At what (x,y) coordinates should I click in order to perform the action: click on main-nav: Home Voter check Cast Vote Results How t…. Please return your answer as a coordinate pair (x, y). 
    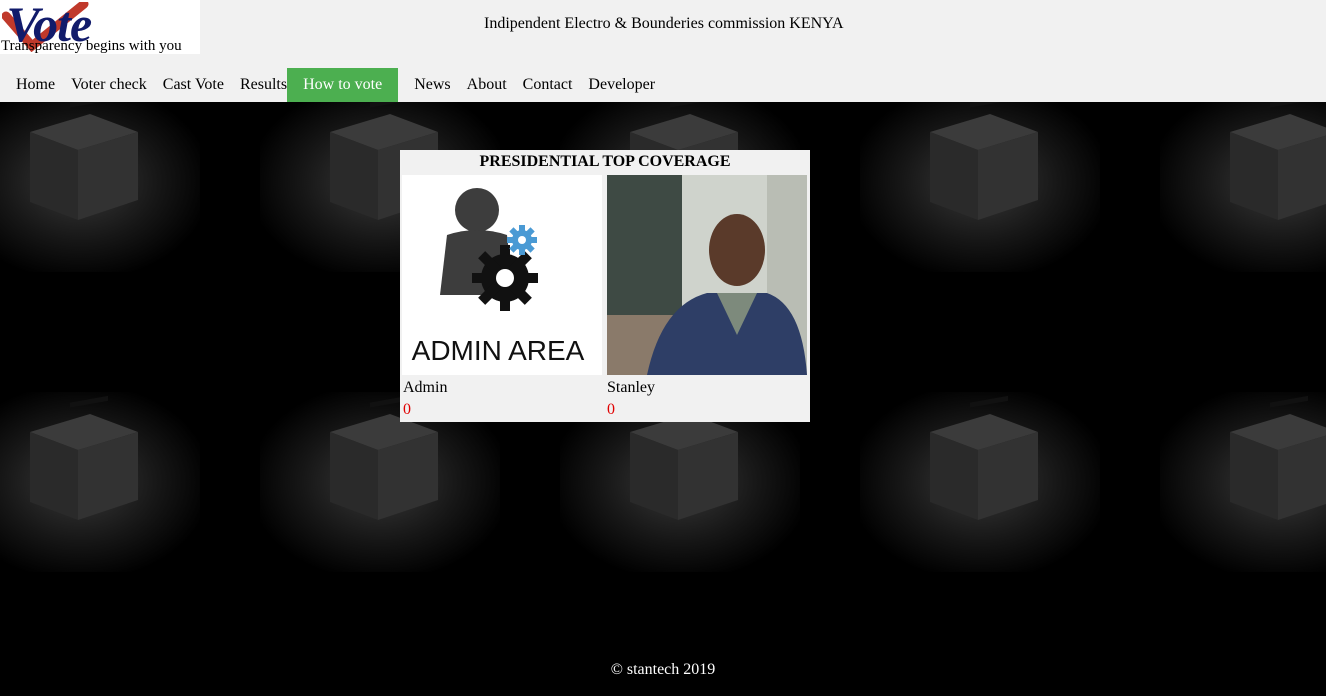
    Looking at the image, I should click on (335, 85).